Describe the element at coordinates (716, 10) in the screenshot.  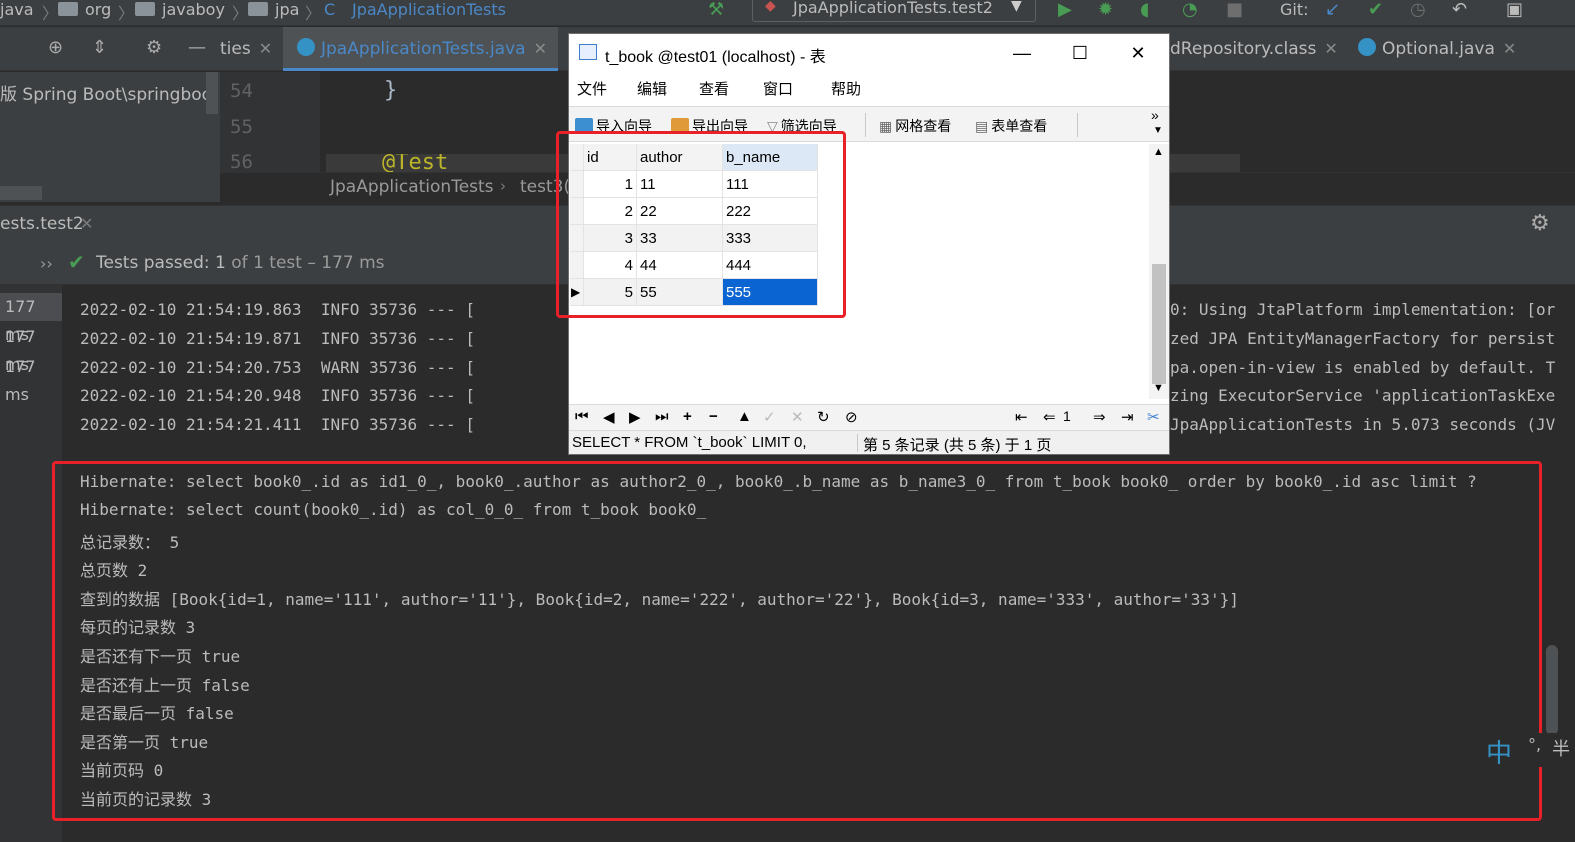
I see `build-hammer-icon: ⚒` at that location.